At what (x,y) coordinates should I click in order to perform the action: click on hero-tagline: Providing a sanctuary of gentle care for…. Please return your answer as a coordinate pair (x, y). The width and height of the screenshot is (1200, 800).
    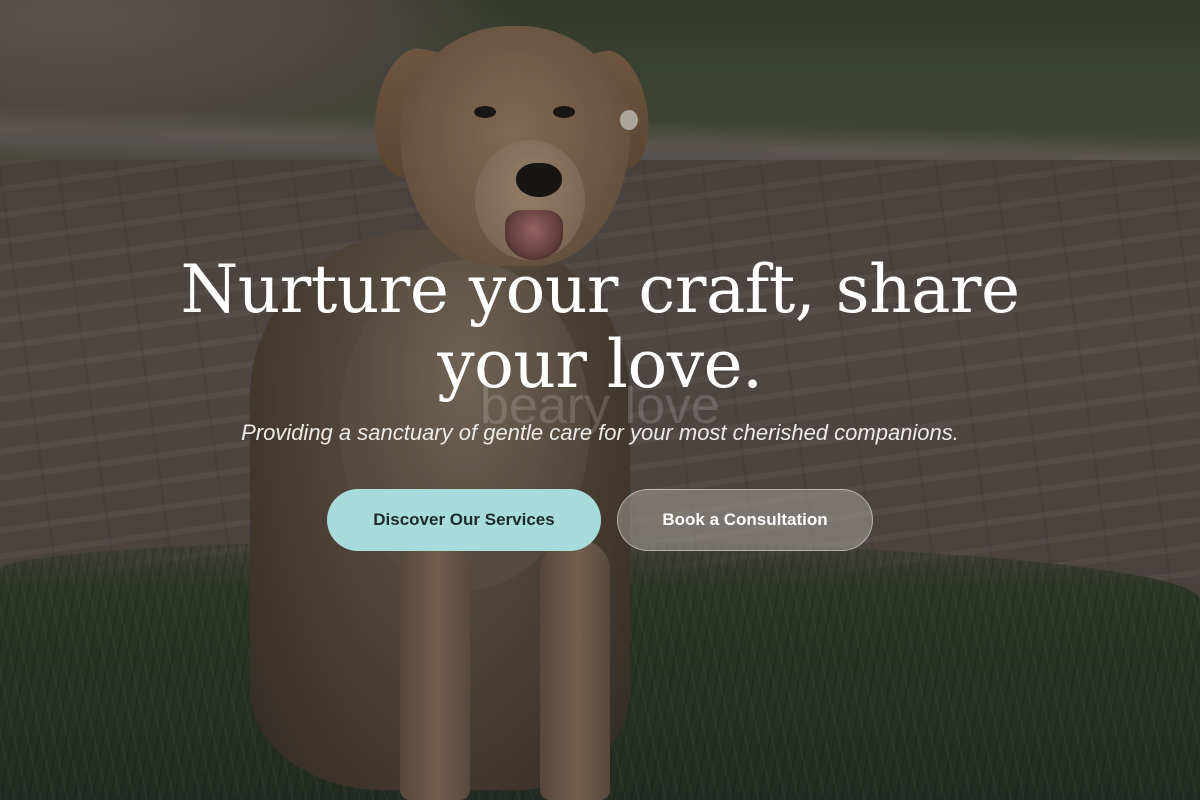
    Looking at the image, I should click on (600, 432).